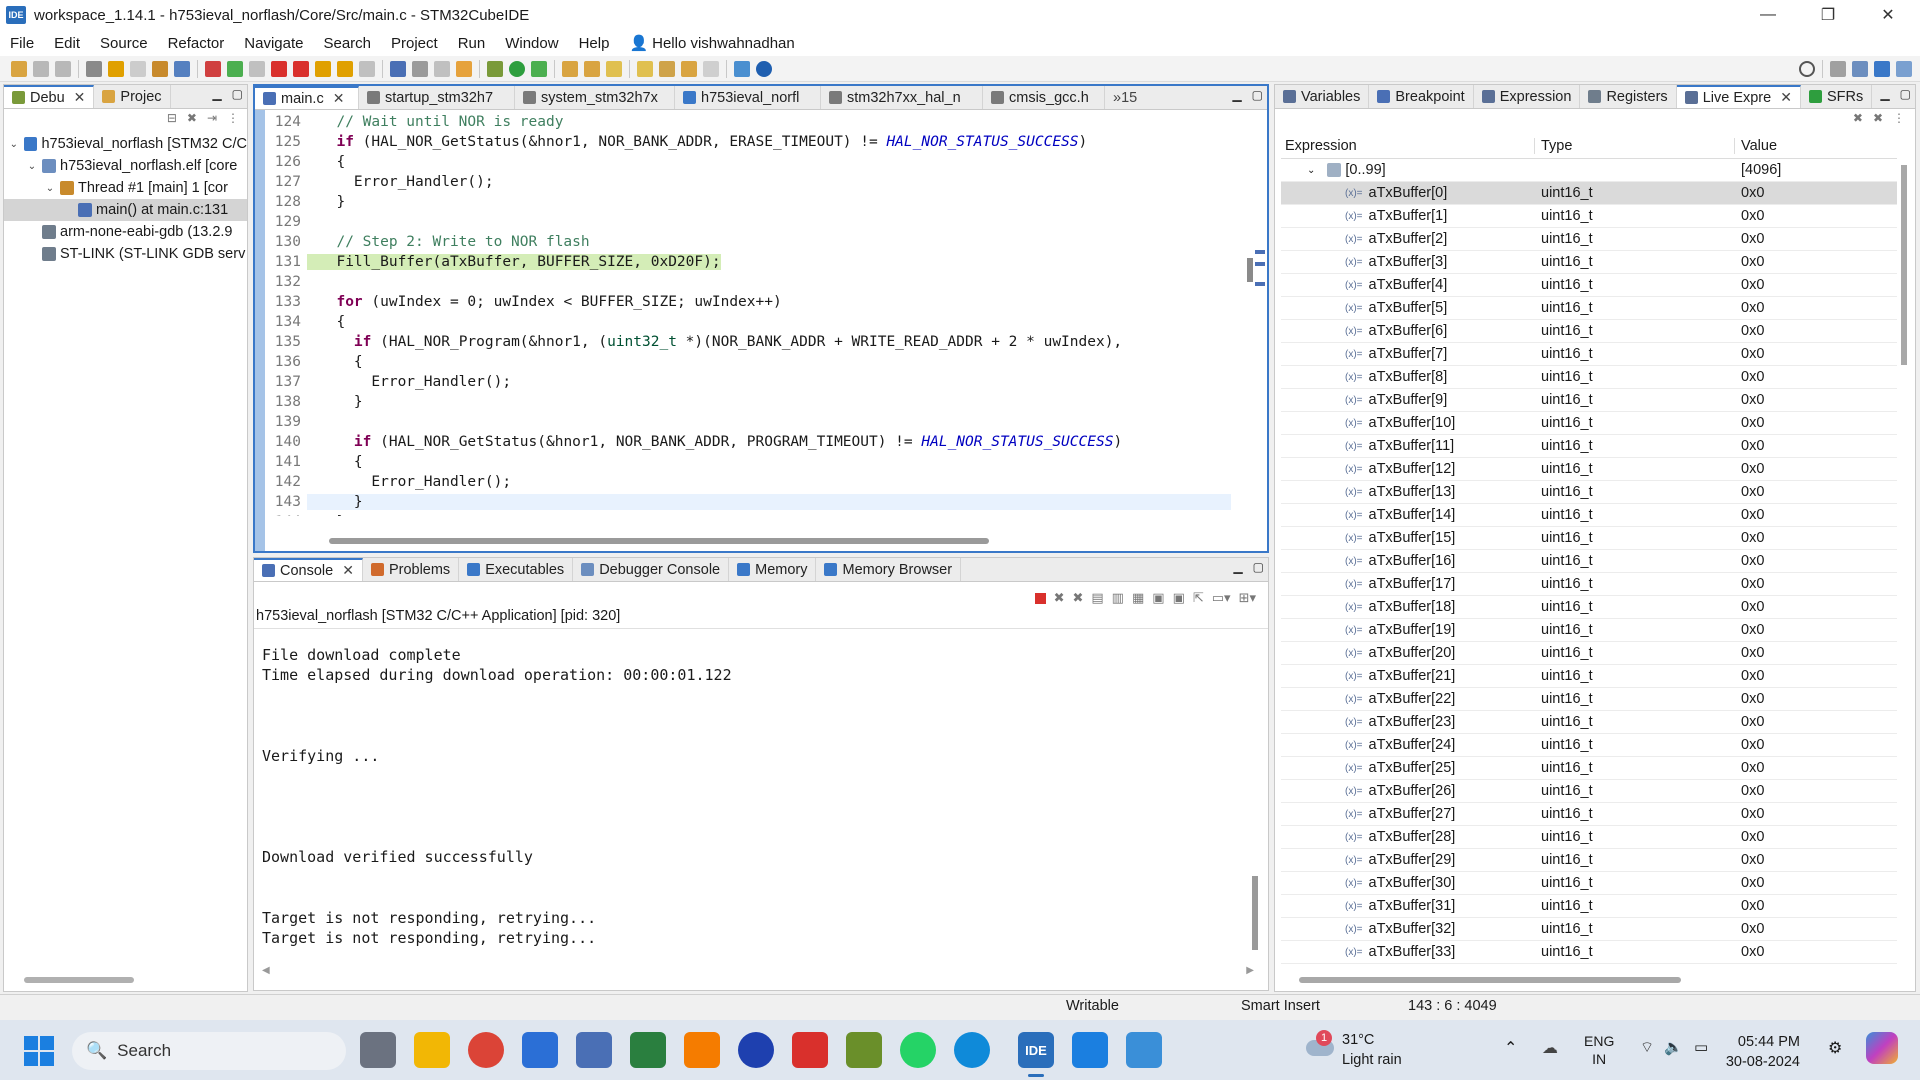  Describe the element at coordinates (1837, 96) in the screenshot. I see `tab-sfrs: SFRs` at that location.